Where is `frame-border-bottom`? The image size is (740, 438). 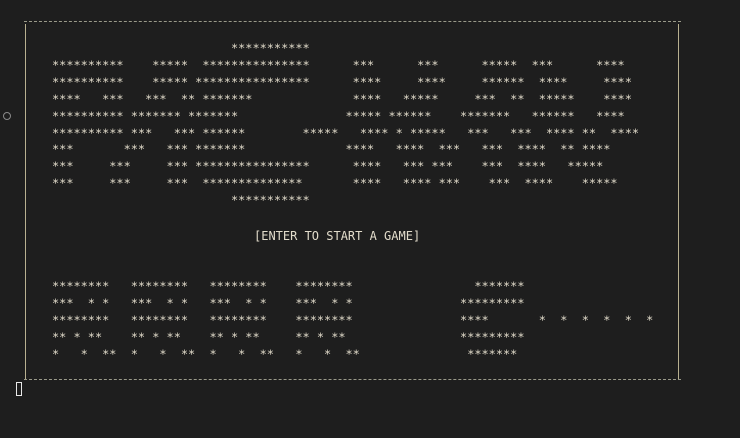 frame-border-bottom is located at coordinates (352, 379).